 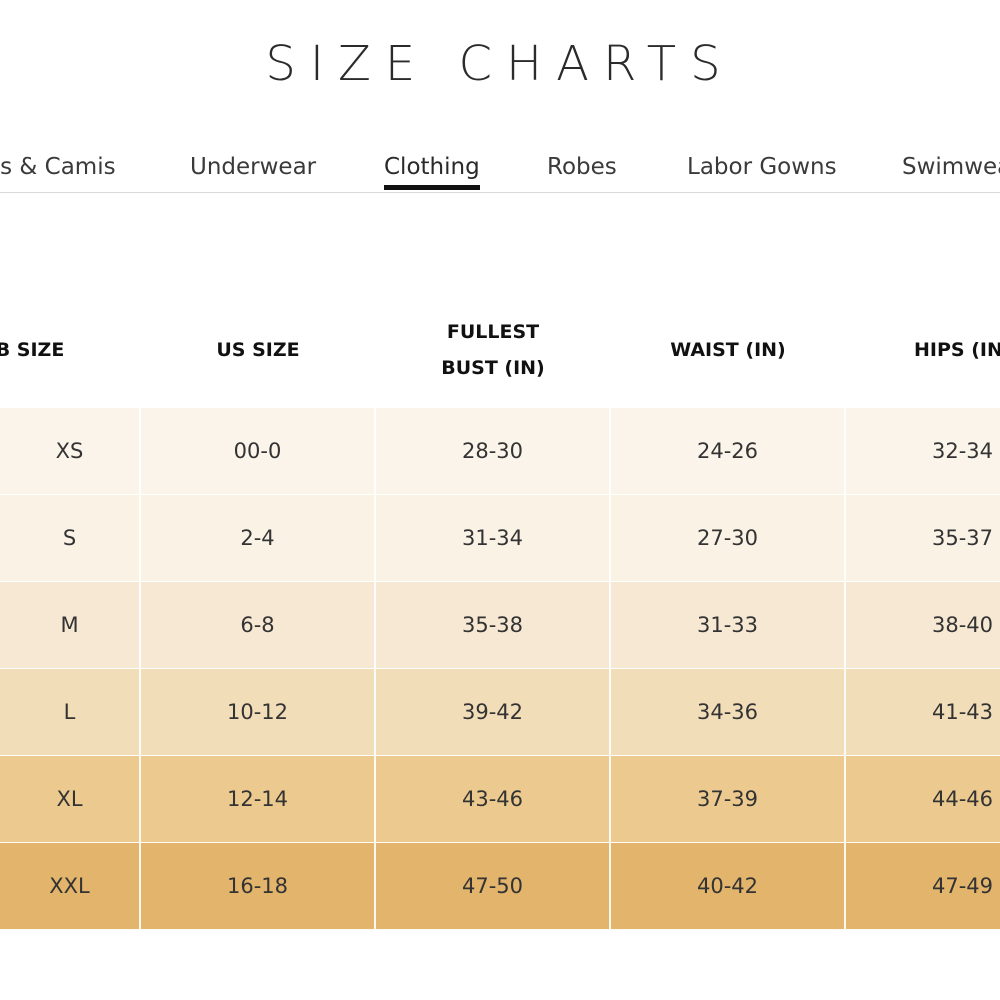 What do you see at coordinates (493, 451) in the screenshot?
I see `bust-cell: 28-30` at bounding box center [493, 451].